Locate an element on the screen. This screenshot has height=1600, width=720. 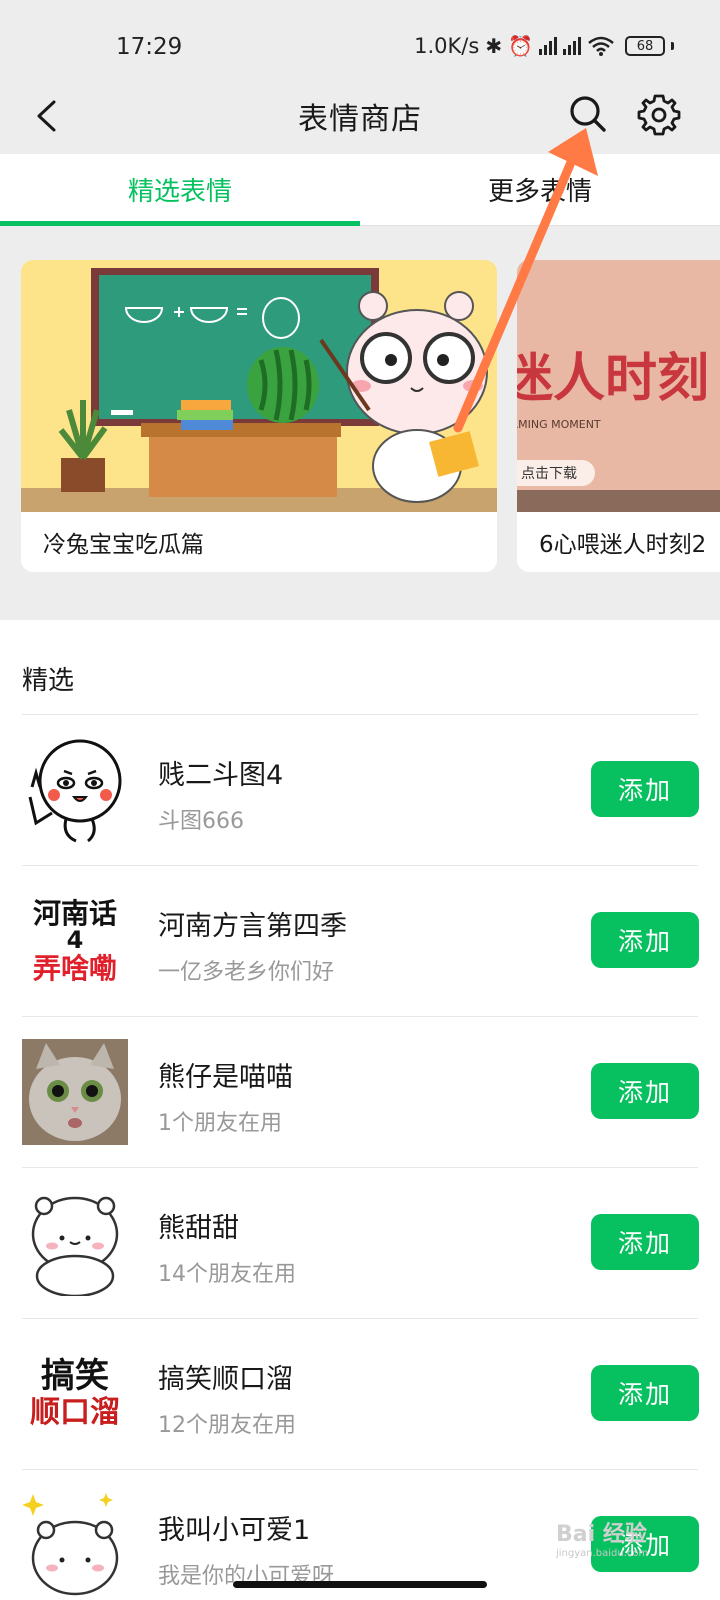
watermark: Bai 经验 jingyan.baidu.com is located at coordinates (602, 1537).